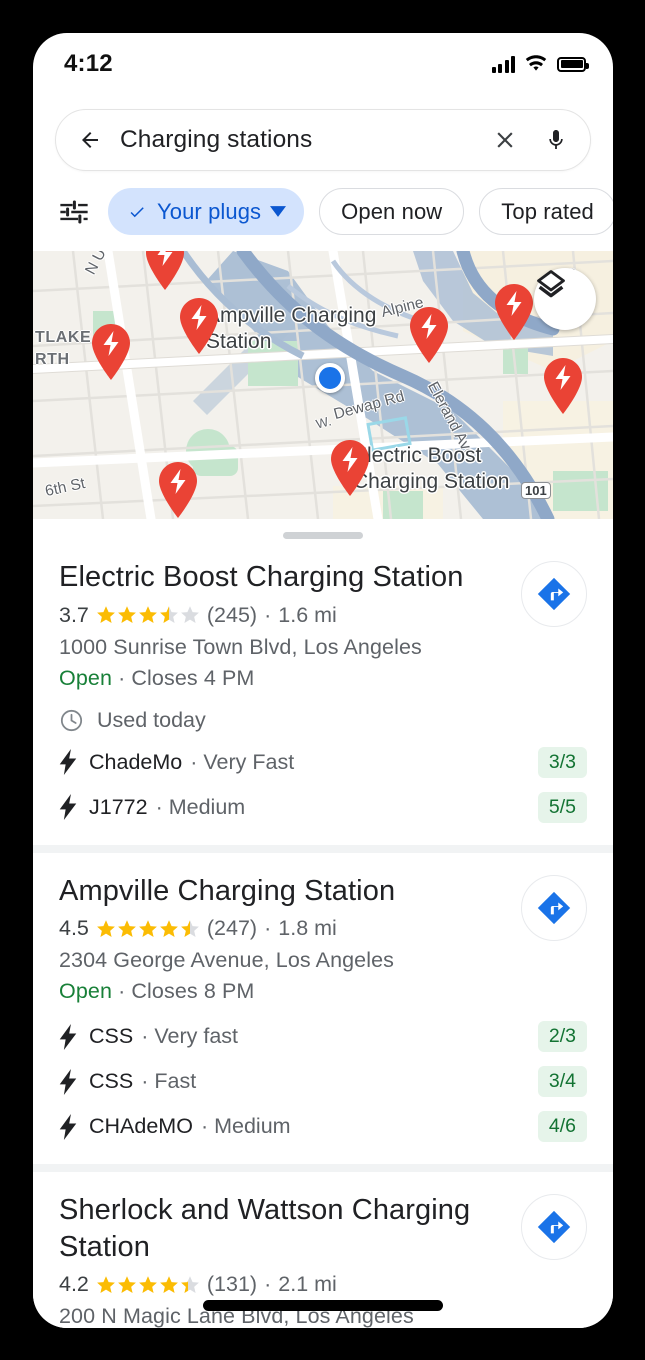 The height and width of the screenshot is (1360, 645). Describe the element at coordinates (278, 211) in the screenshot. I see `chevron-down-icon` at that location.